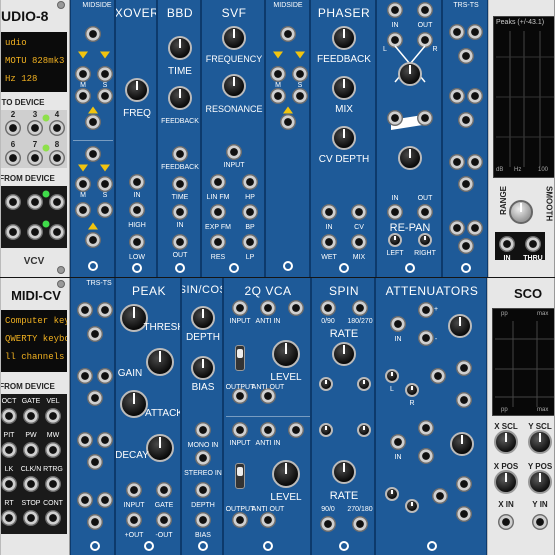 This screenshot has height=555, width=555. What do you see at coordinates (250, 182) in the screenshot?
I see `hp-out-jack` at bounding box center [250, 182].